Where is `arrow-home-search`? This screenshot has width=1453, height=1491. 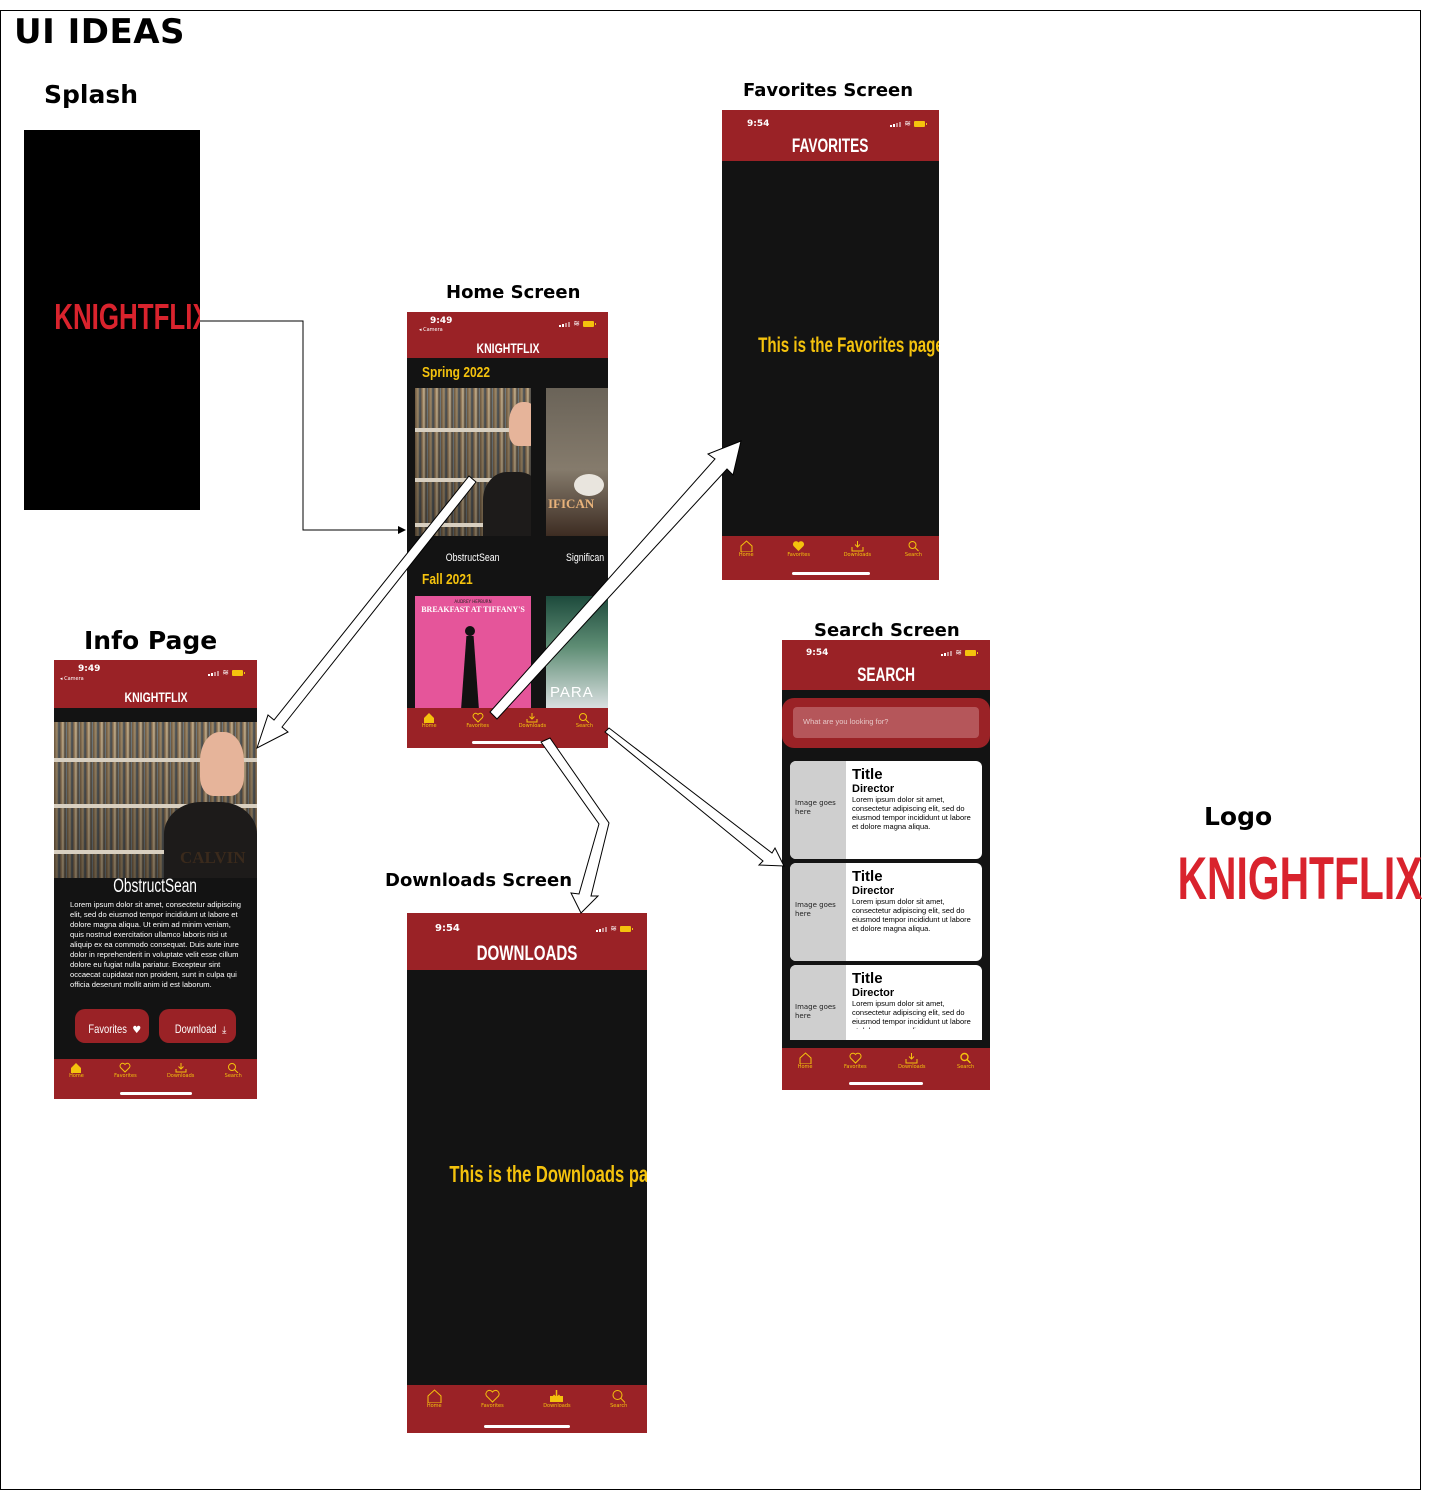
arrow-home-search is located at coordinates (694, 797).